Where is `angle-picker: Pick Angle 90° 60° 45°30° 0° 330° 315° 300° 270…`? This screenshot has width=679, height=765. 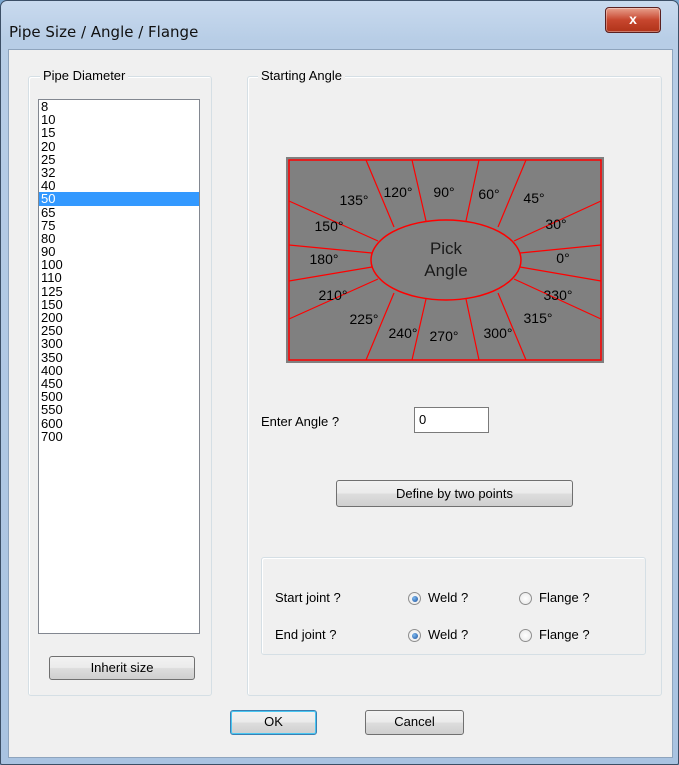 angle-picker: Pick Angle 90° 60° 45°30° 0° 330° 315° 300° 270… is located at coordinates (445, 260).